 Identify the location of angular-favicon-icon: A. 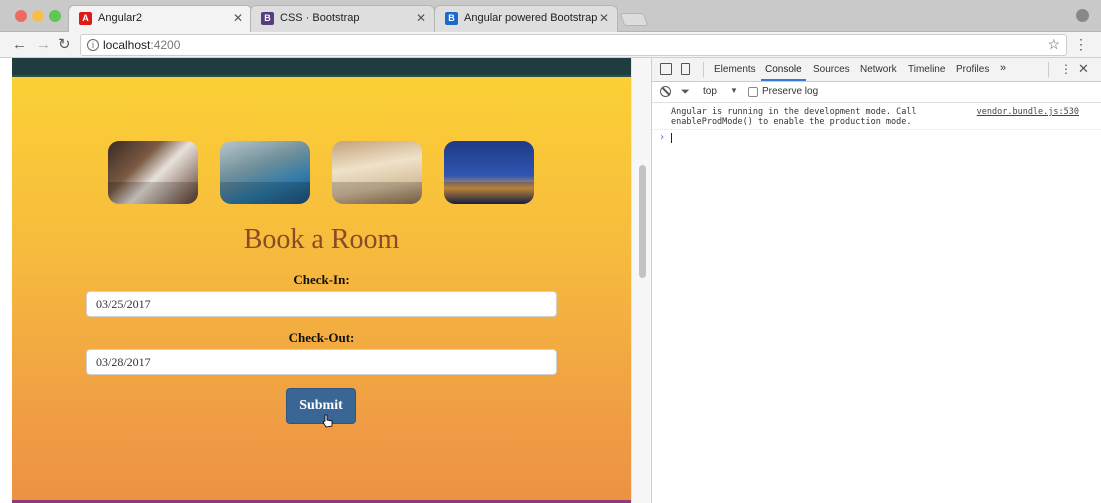
(85, 18).